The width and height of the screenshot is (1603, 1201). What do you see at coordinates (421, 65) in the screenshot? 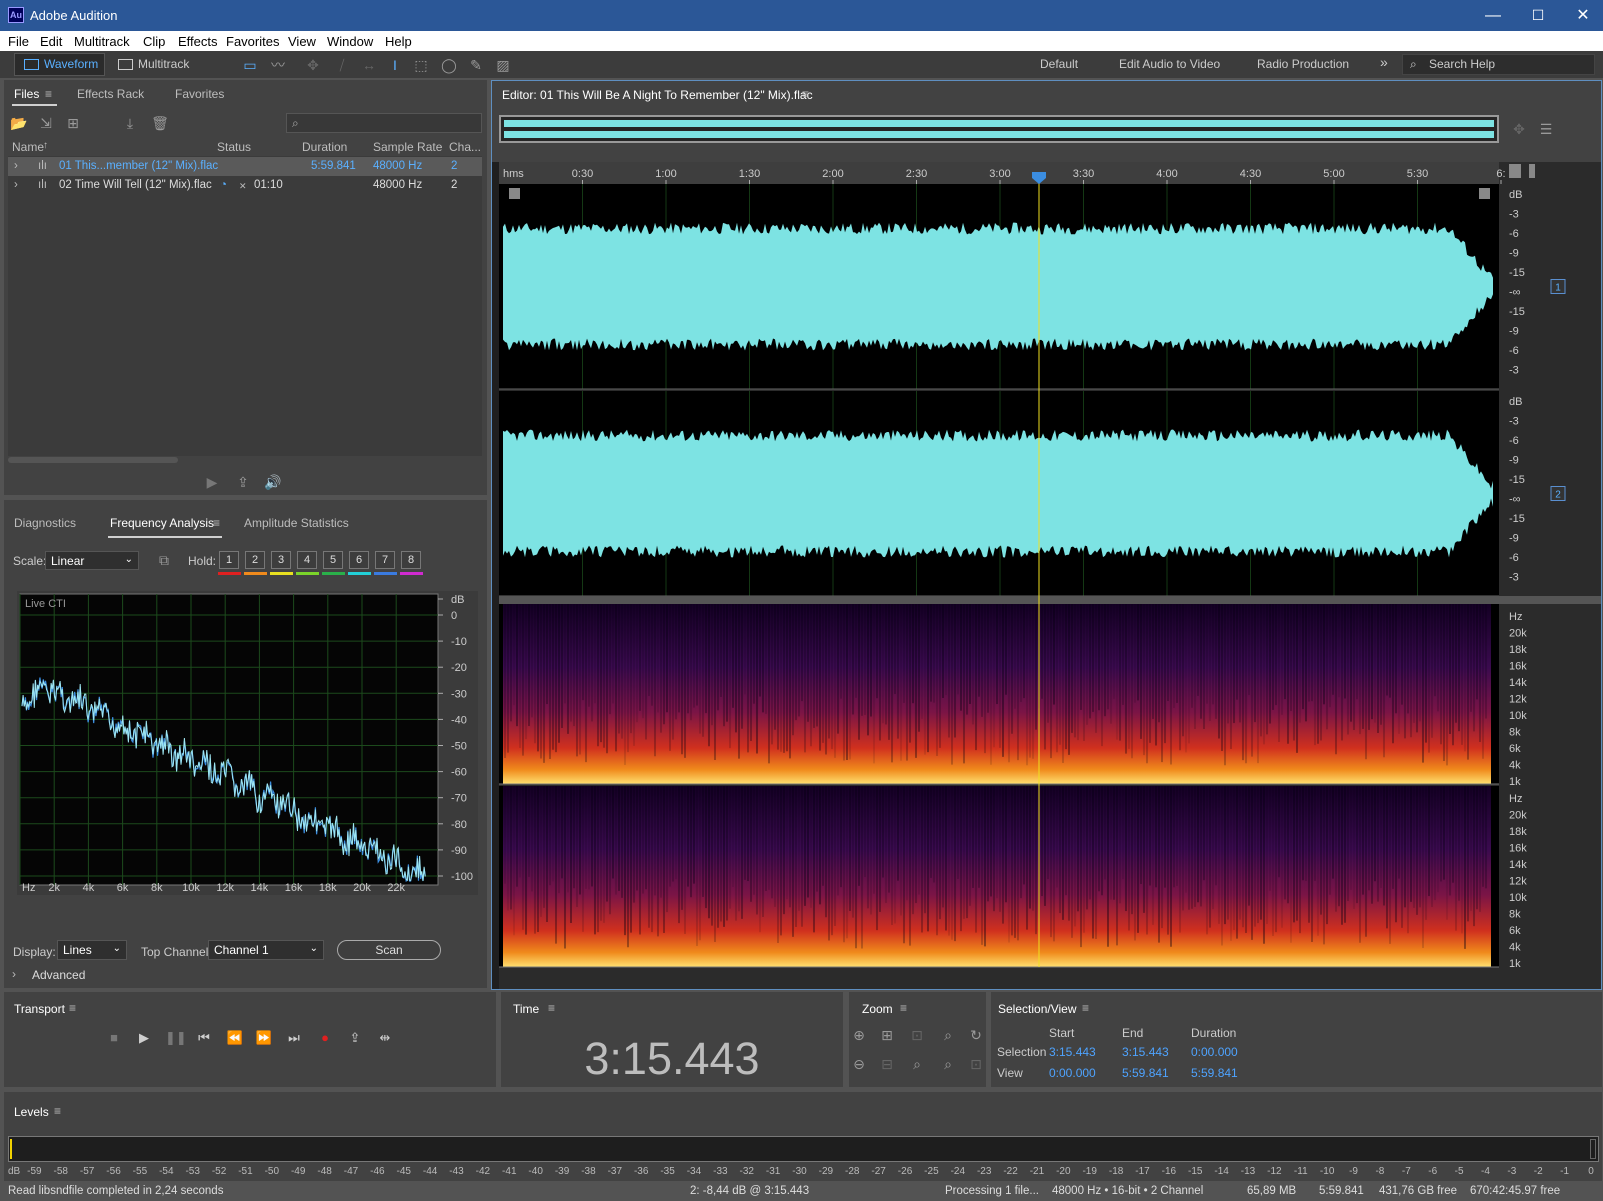
I see `marquee-tool-icon: ⬚` at bounding box center [421, 65].